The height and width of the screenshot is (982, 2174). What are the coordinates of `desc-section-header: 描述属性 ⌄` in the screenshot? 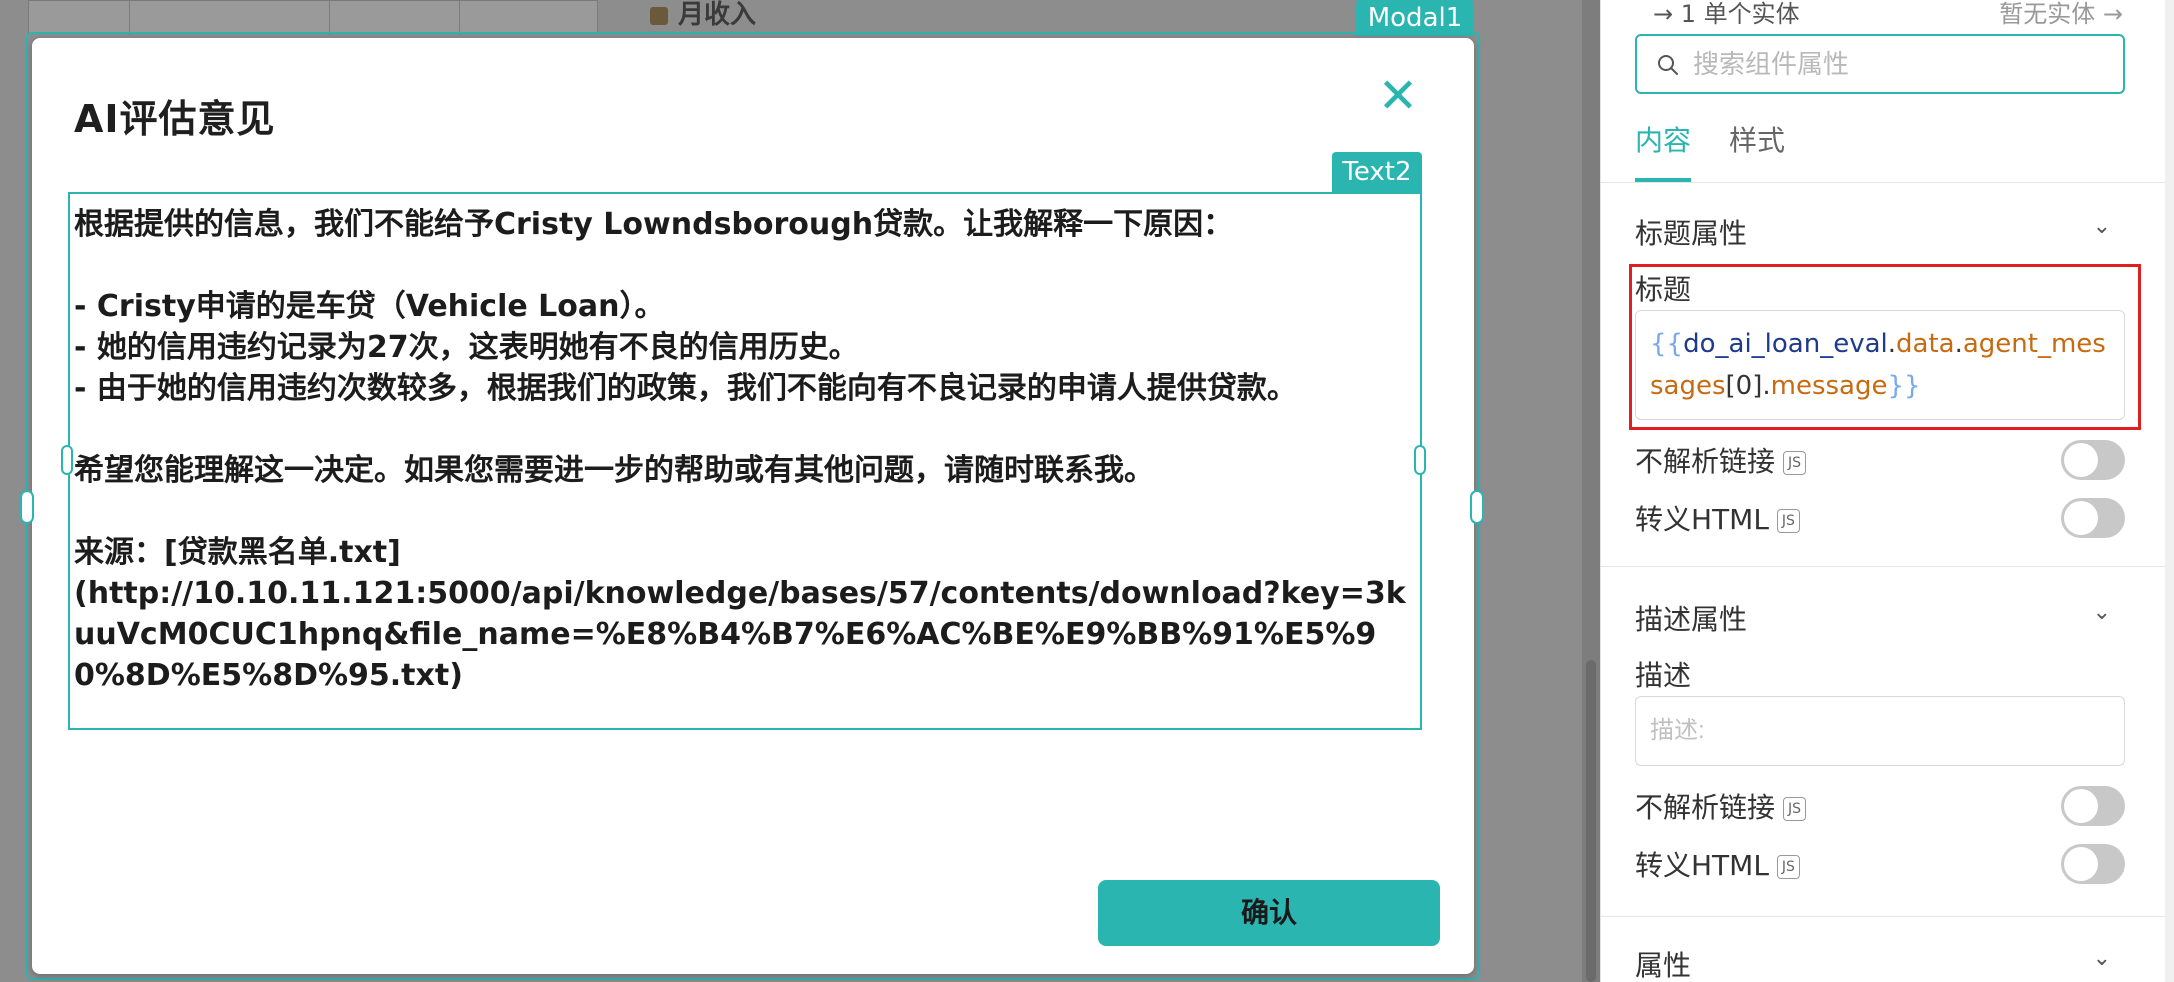 It's located at (1880, 618).